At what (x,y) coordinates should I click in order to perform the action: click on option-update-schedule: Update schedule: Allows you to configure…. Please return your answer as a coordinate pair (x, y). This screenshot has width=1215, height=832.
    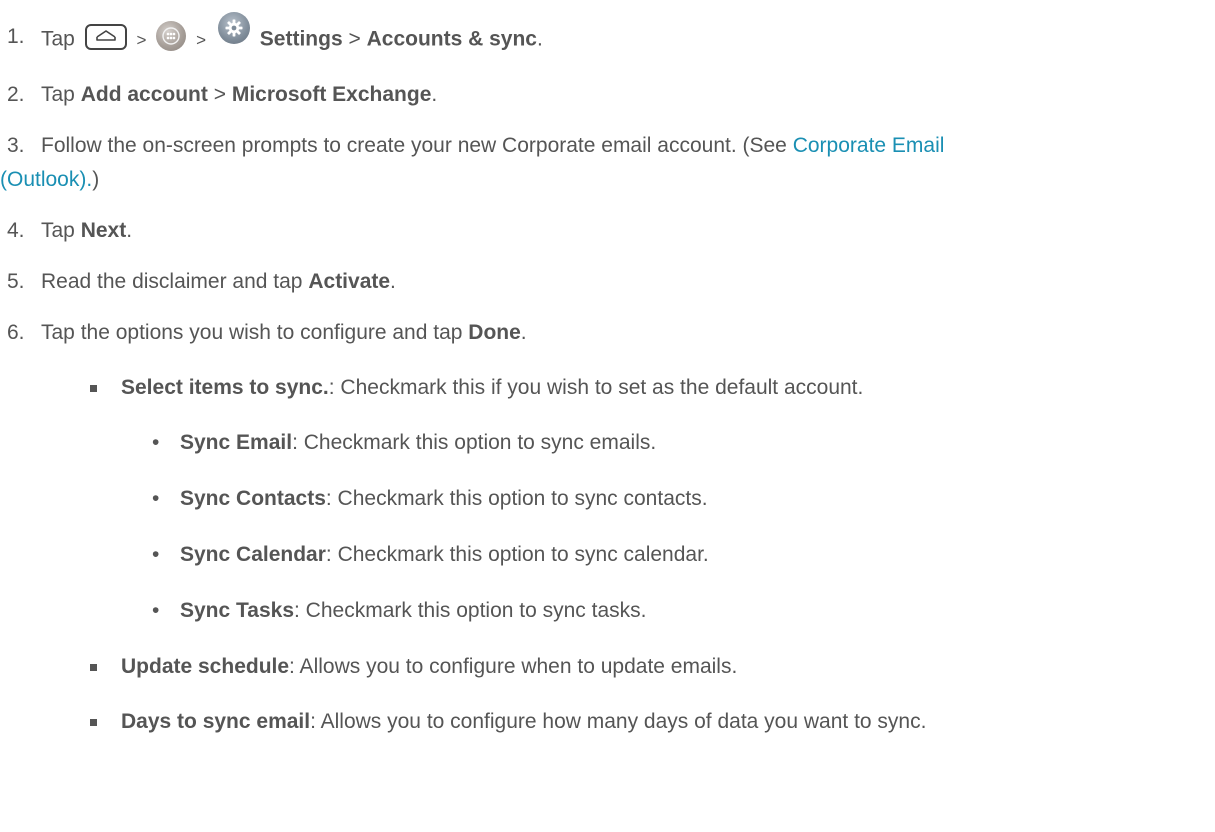
    Looking at the image, I should click on (607, 667).